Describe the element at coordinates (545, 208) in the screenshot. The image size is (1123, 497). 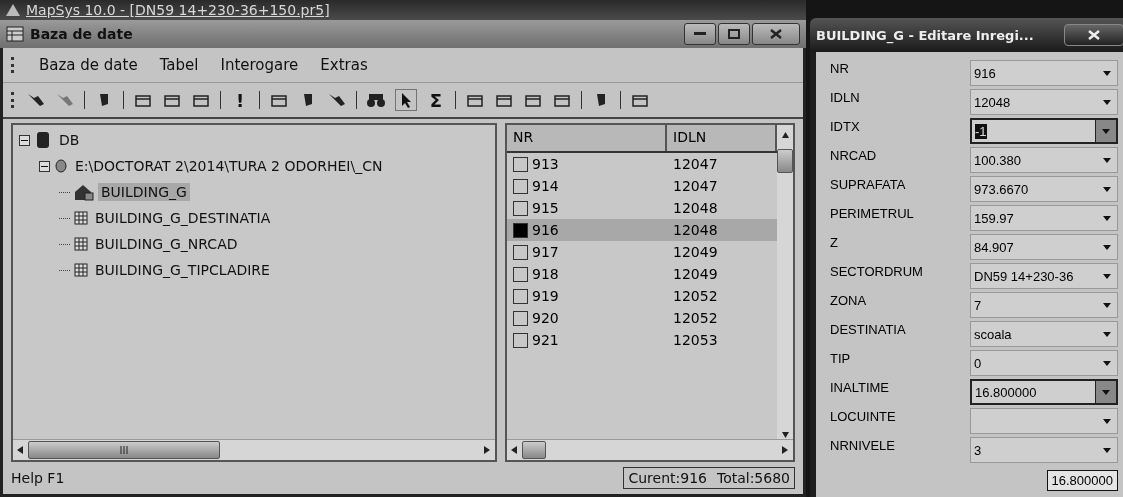
I see `table-cell: 915` at that location.